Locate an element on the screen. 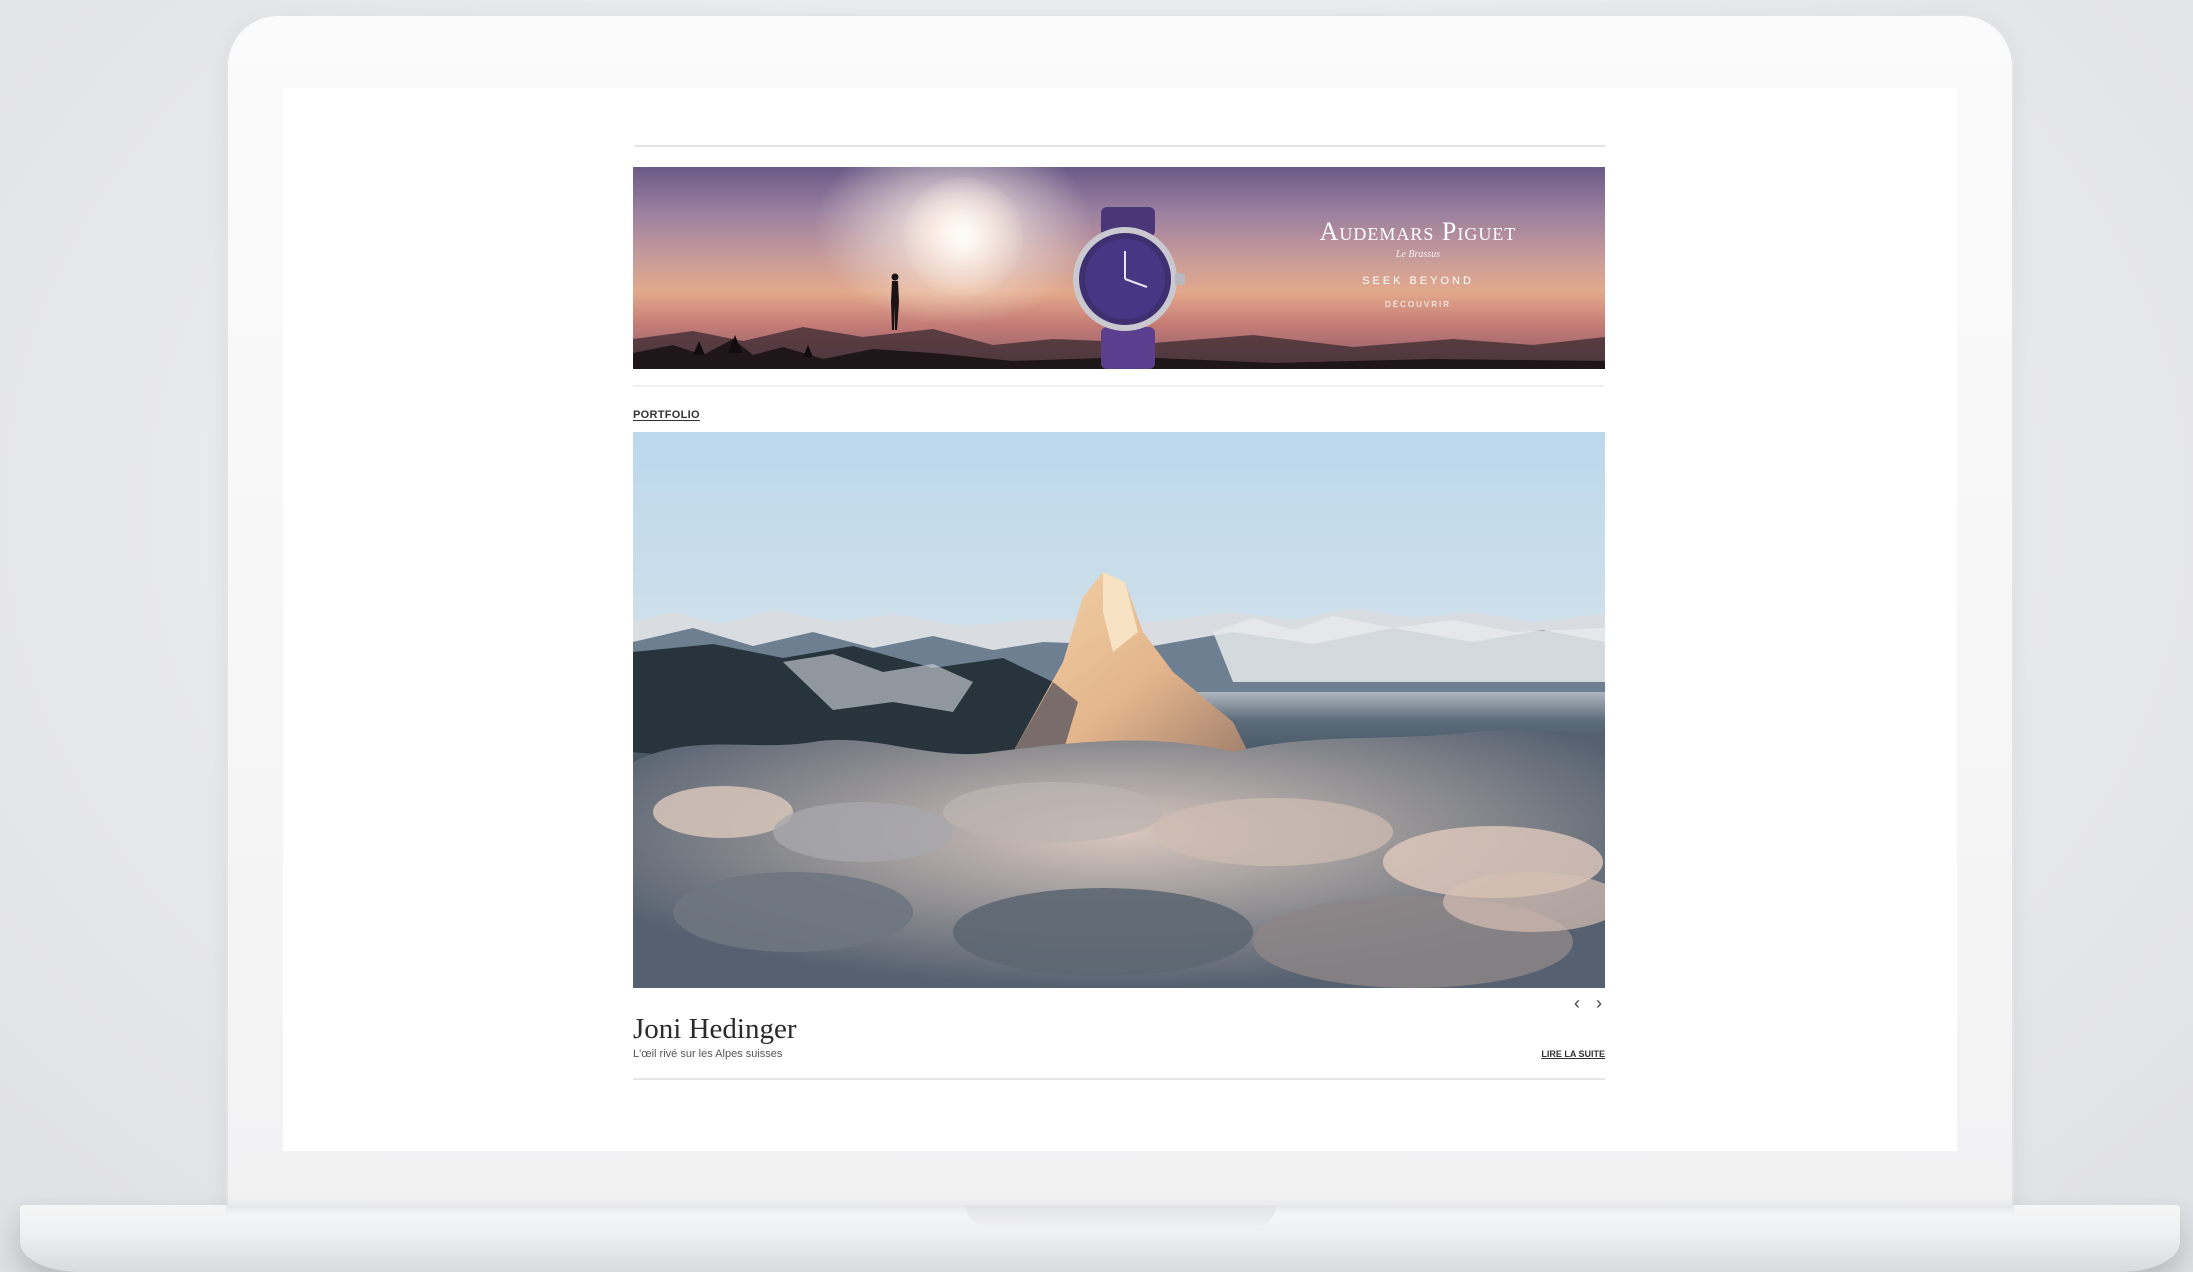  laptop-opening-notch is located at coordinates (1121, 1216).